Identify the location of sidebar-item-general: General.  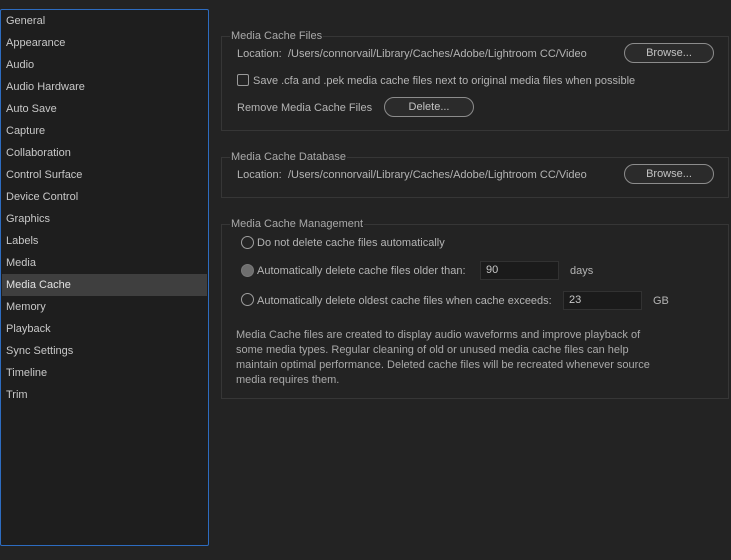
(104, 21).